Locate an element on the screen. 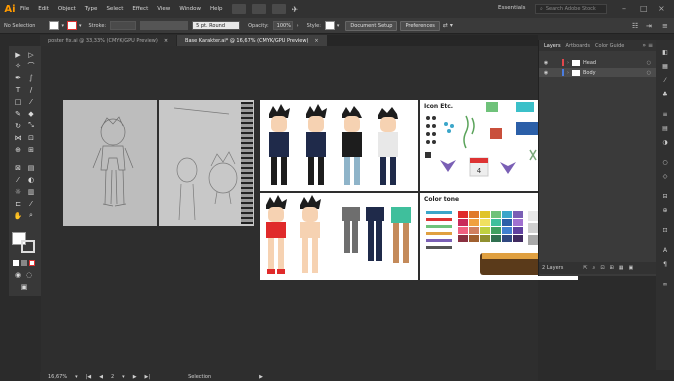 The image size is (674, 381). stroke-color-icon is located at coordinates (28, 246).